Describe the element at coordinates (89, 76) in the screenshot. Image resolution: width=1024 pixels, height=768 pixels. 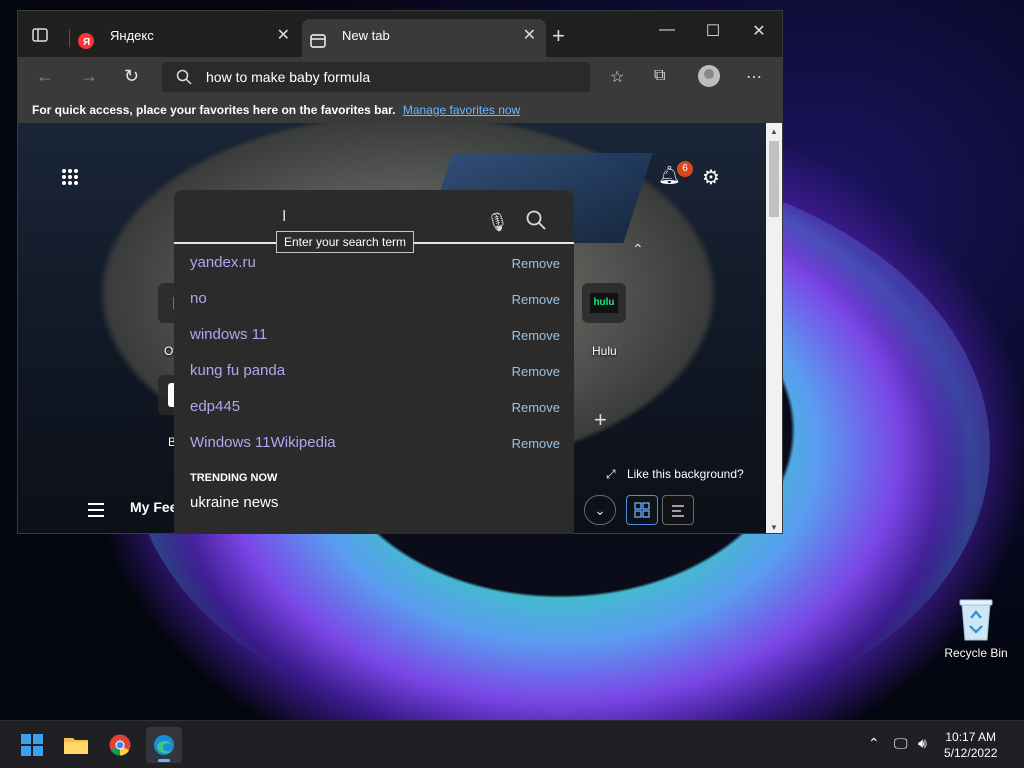
I see `forward-arrow-icon: →` at that location.